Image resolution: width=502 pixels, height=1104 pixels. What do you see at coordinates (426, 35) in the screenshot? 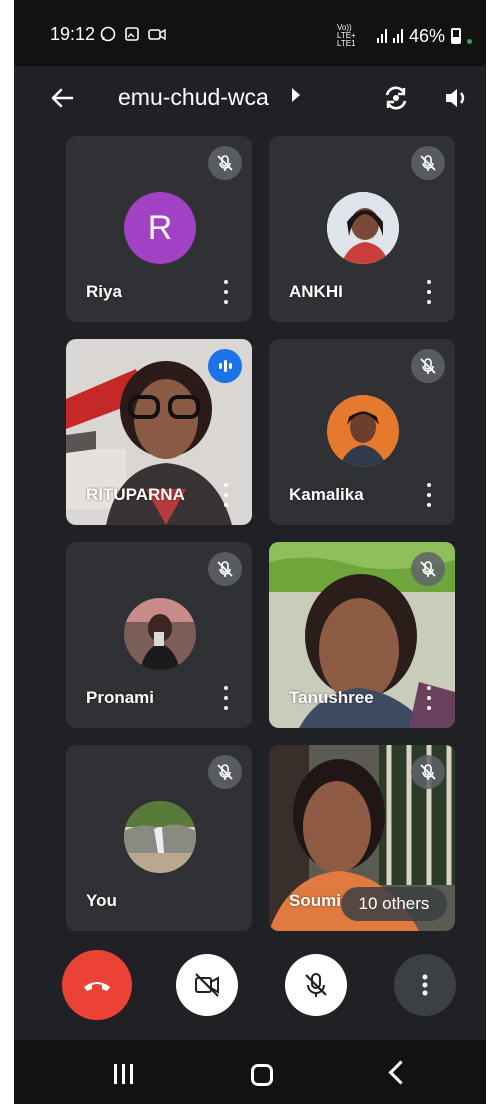
I see `battery-percent: 46%` at bounding box center [426, 35].